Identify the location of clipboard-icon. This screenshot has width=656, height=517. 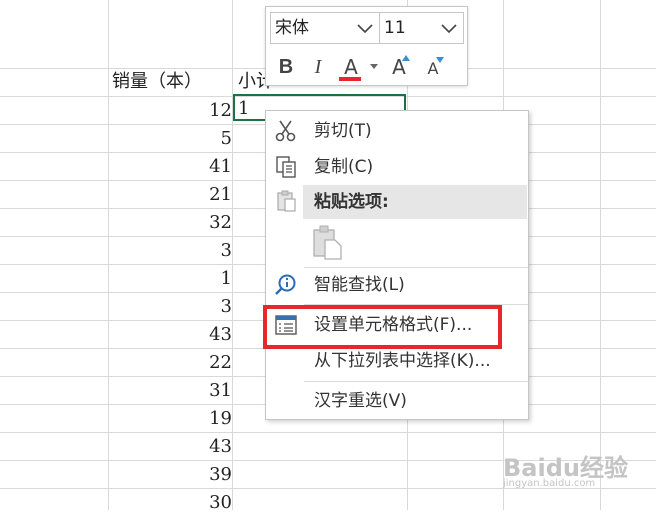
(286, 201).